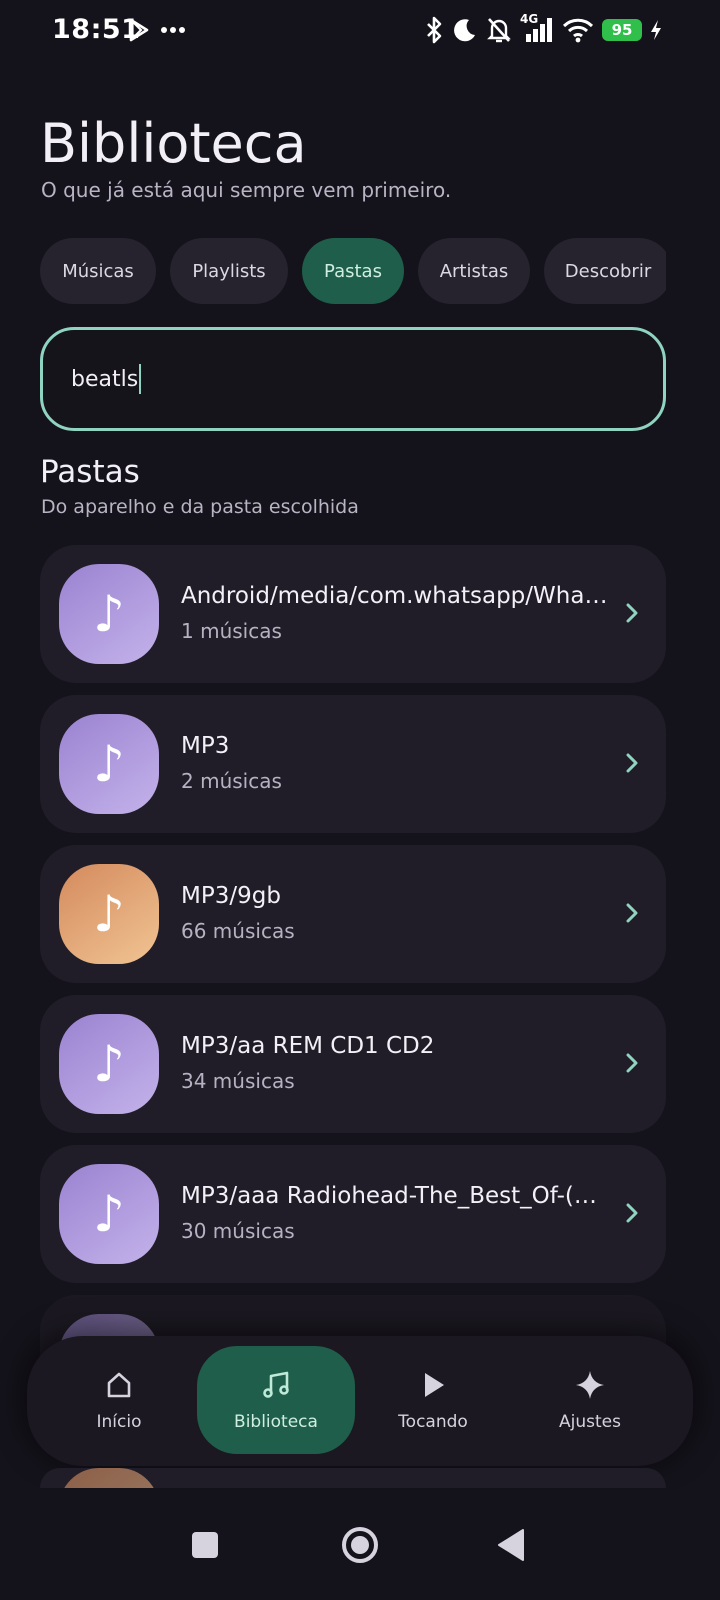 The height and width of the screenshot is (1600, 720). Describe the element at coordinates (590, 1385) in the screenshot. I see `sparkle-icon` at that location.